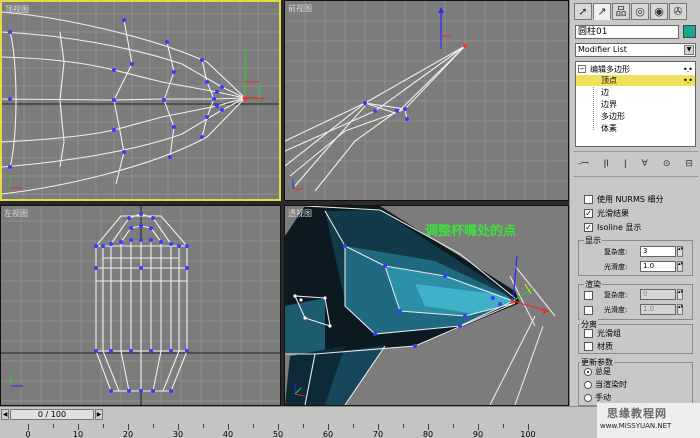 This screenshot has height=438, width=700. Describe the element at coordinates (658, 294) in the screenshot. I see `render-iterations-spinner: 0` at that location.